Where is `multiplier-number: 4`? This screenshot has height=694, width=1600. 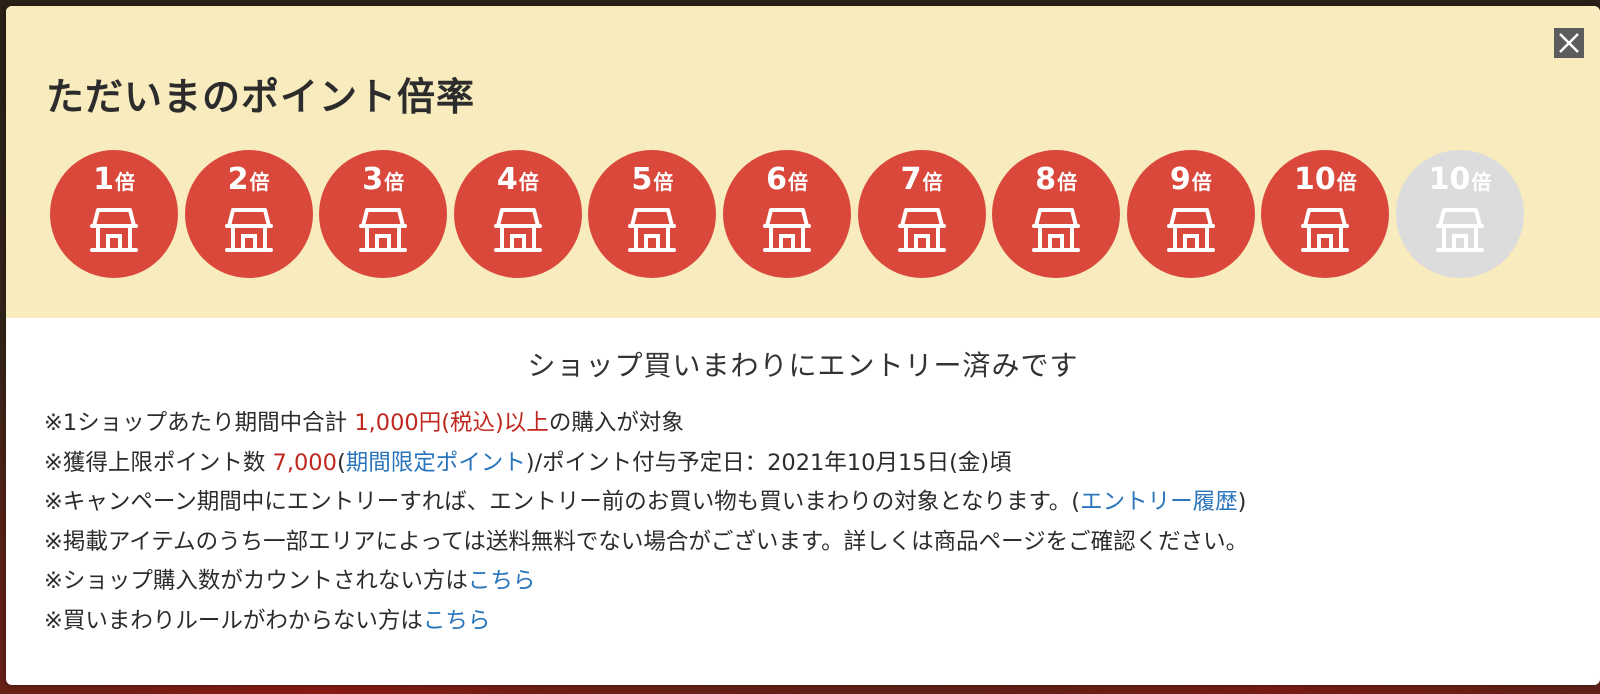 multiplier-number: 4 is located at coordinates (507, 179).